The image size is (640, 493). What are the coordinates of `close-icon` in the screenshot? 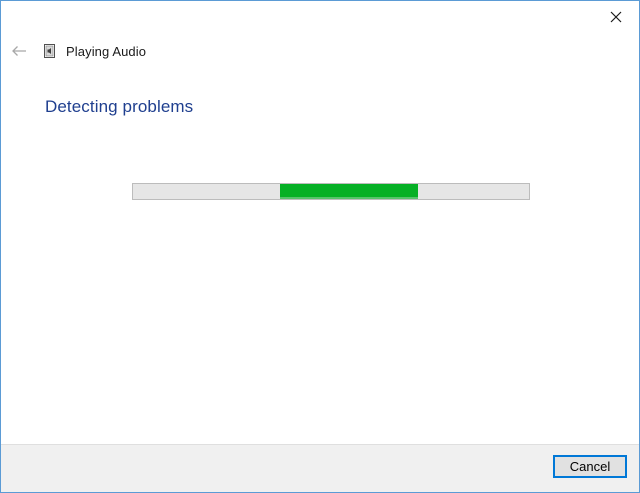 It's located at (616, 17).